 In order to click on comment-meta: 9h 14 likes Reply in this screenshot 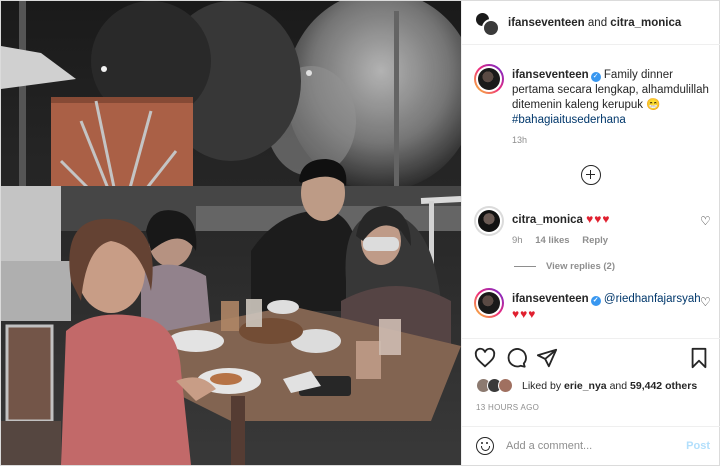, I will do `click(565, 240)`.